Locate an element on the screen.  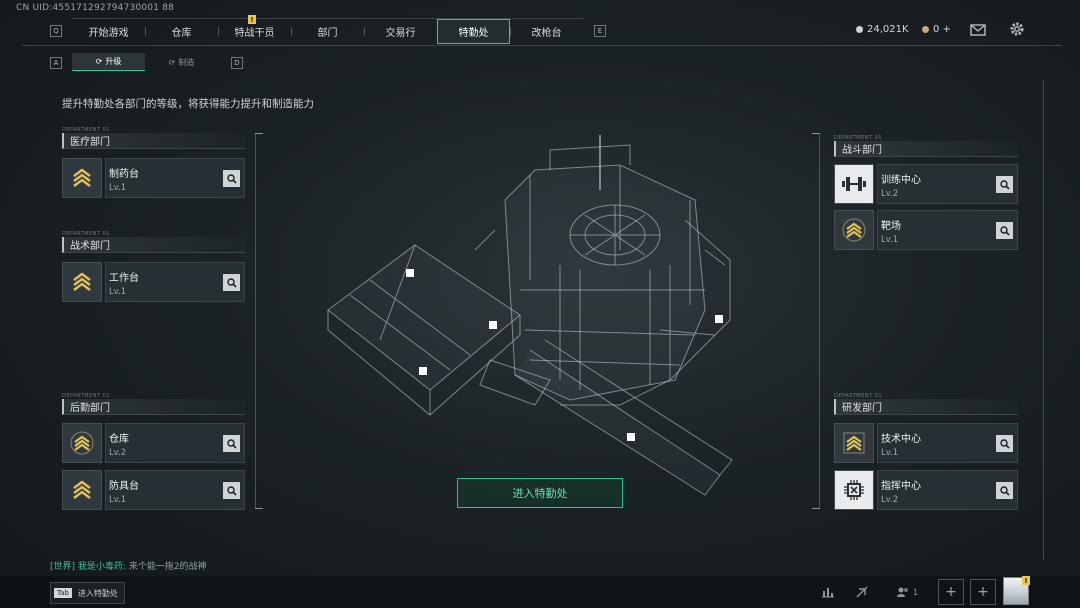
top-divider is located at coordinates (542, 45).